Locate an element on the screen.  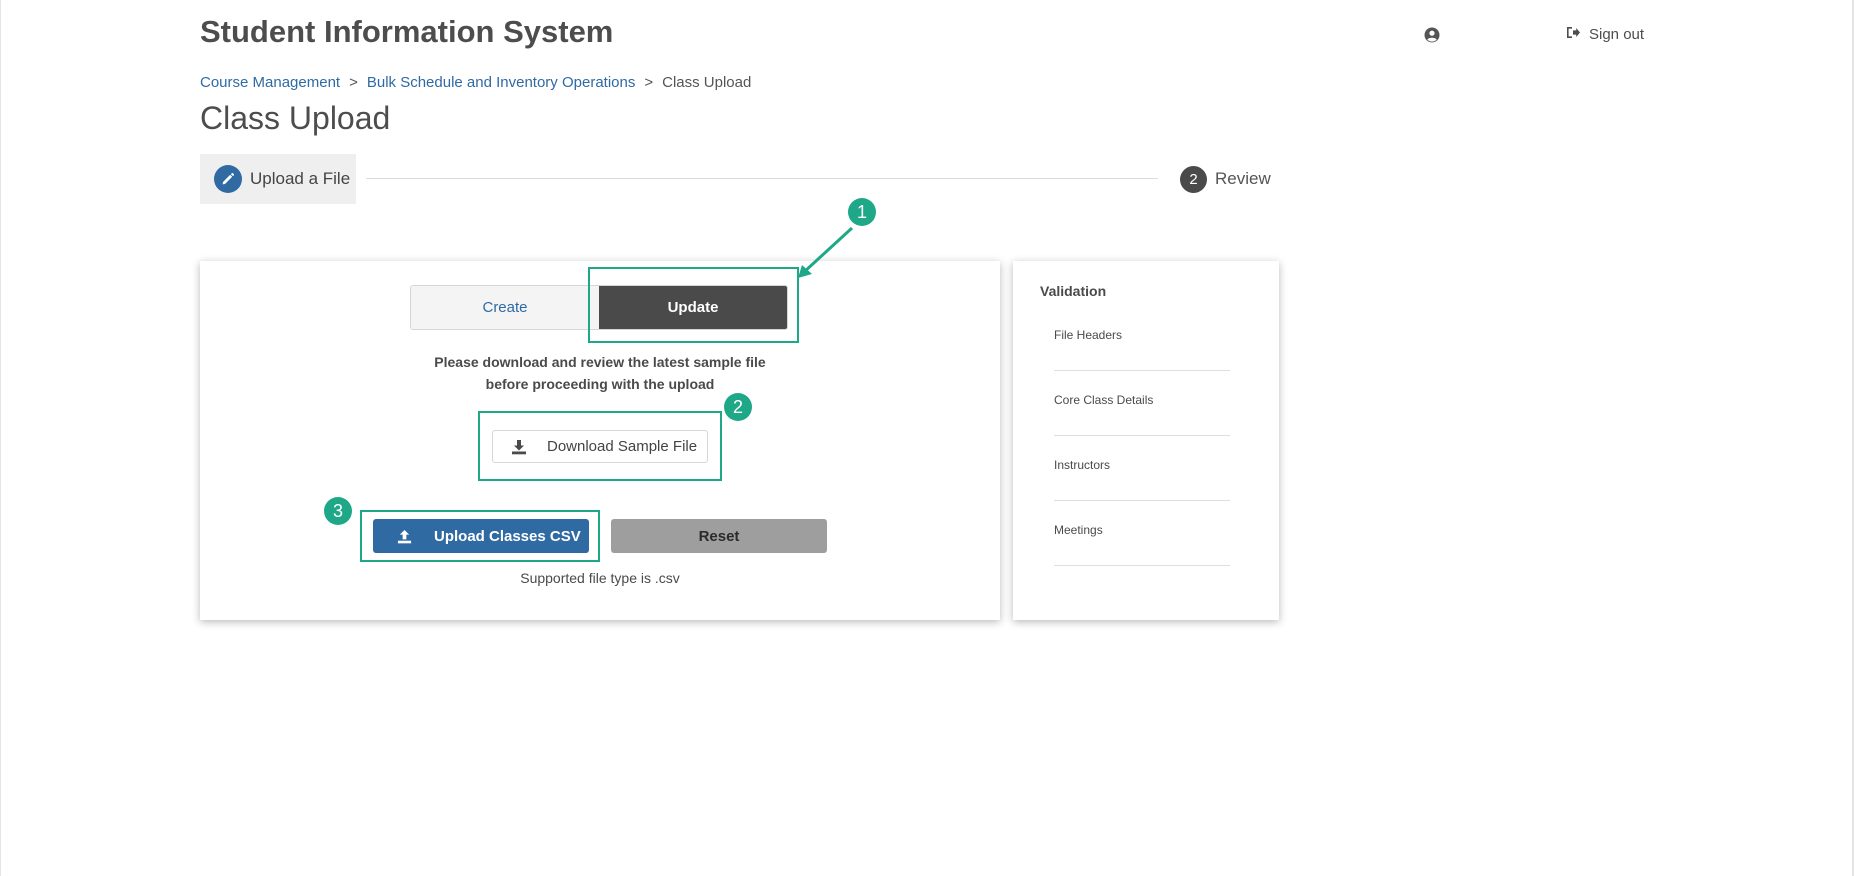
step-review-label: Review is located at coordinates (1243, 178).